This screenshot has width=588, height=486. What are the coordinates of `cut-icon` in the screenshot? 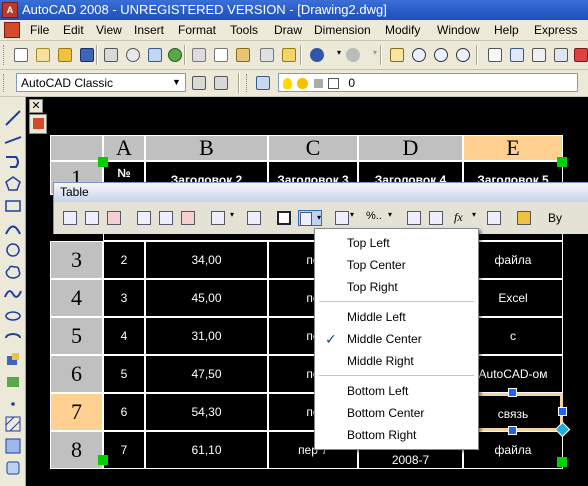 It's located at (199, 55).